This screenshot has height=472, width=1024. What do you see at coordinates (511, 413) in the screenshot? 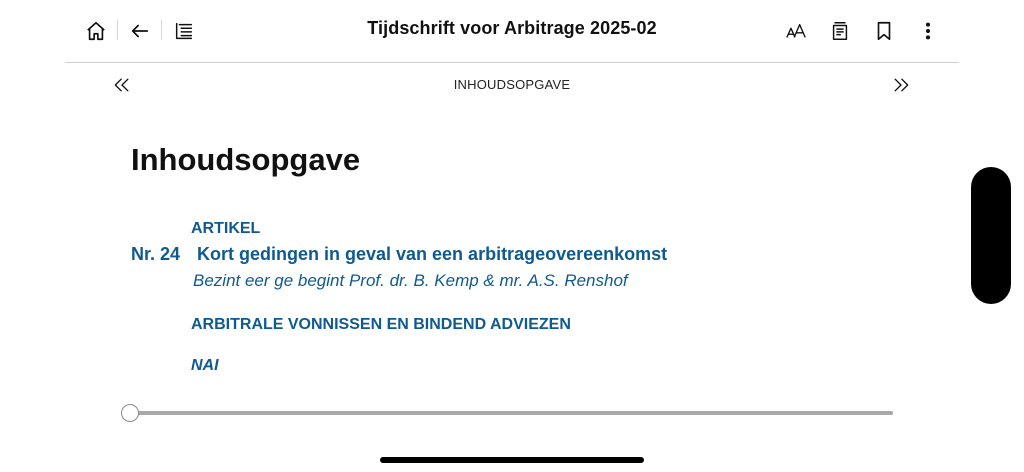
I see `reading-progress-track` at bounding box center [511, 413].